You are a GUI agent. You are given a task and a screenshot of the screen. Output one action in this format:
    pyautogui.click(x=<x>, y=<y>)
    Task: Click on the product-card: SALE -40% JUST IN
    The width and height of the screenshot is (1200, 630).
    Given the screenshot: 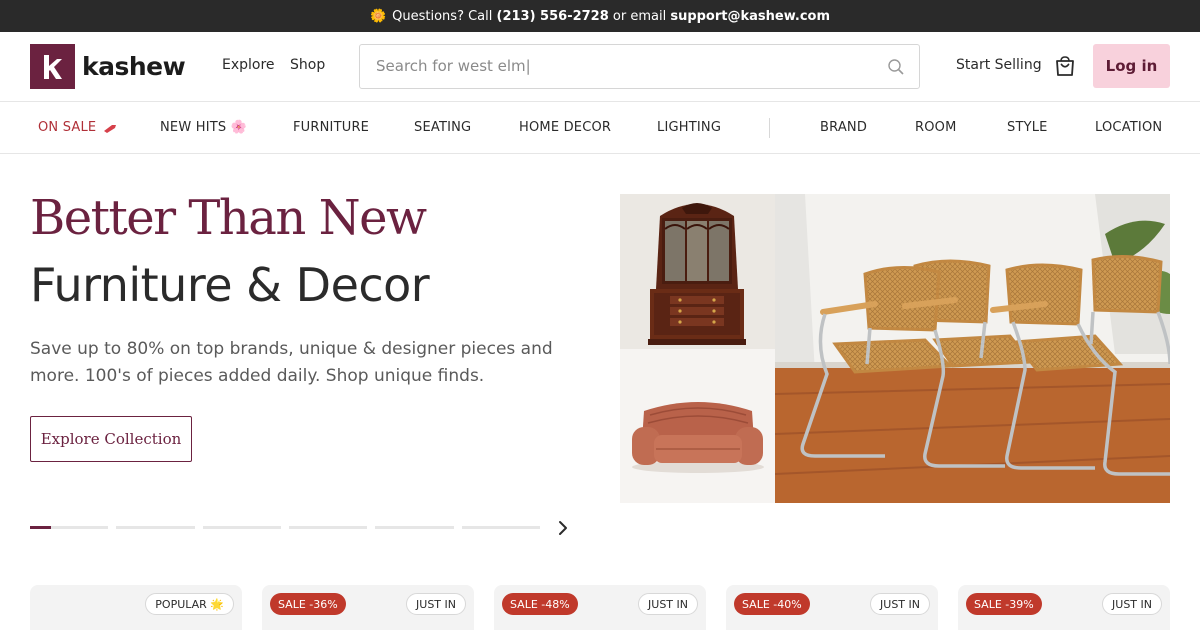 What is the action you would take?
    pyautogui.click(x=832, y=607)
    